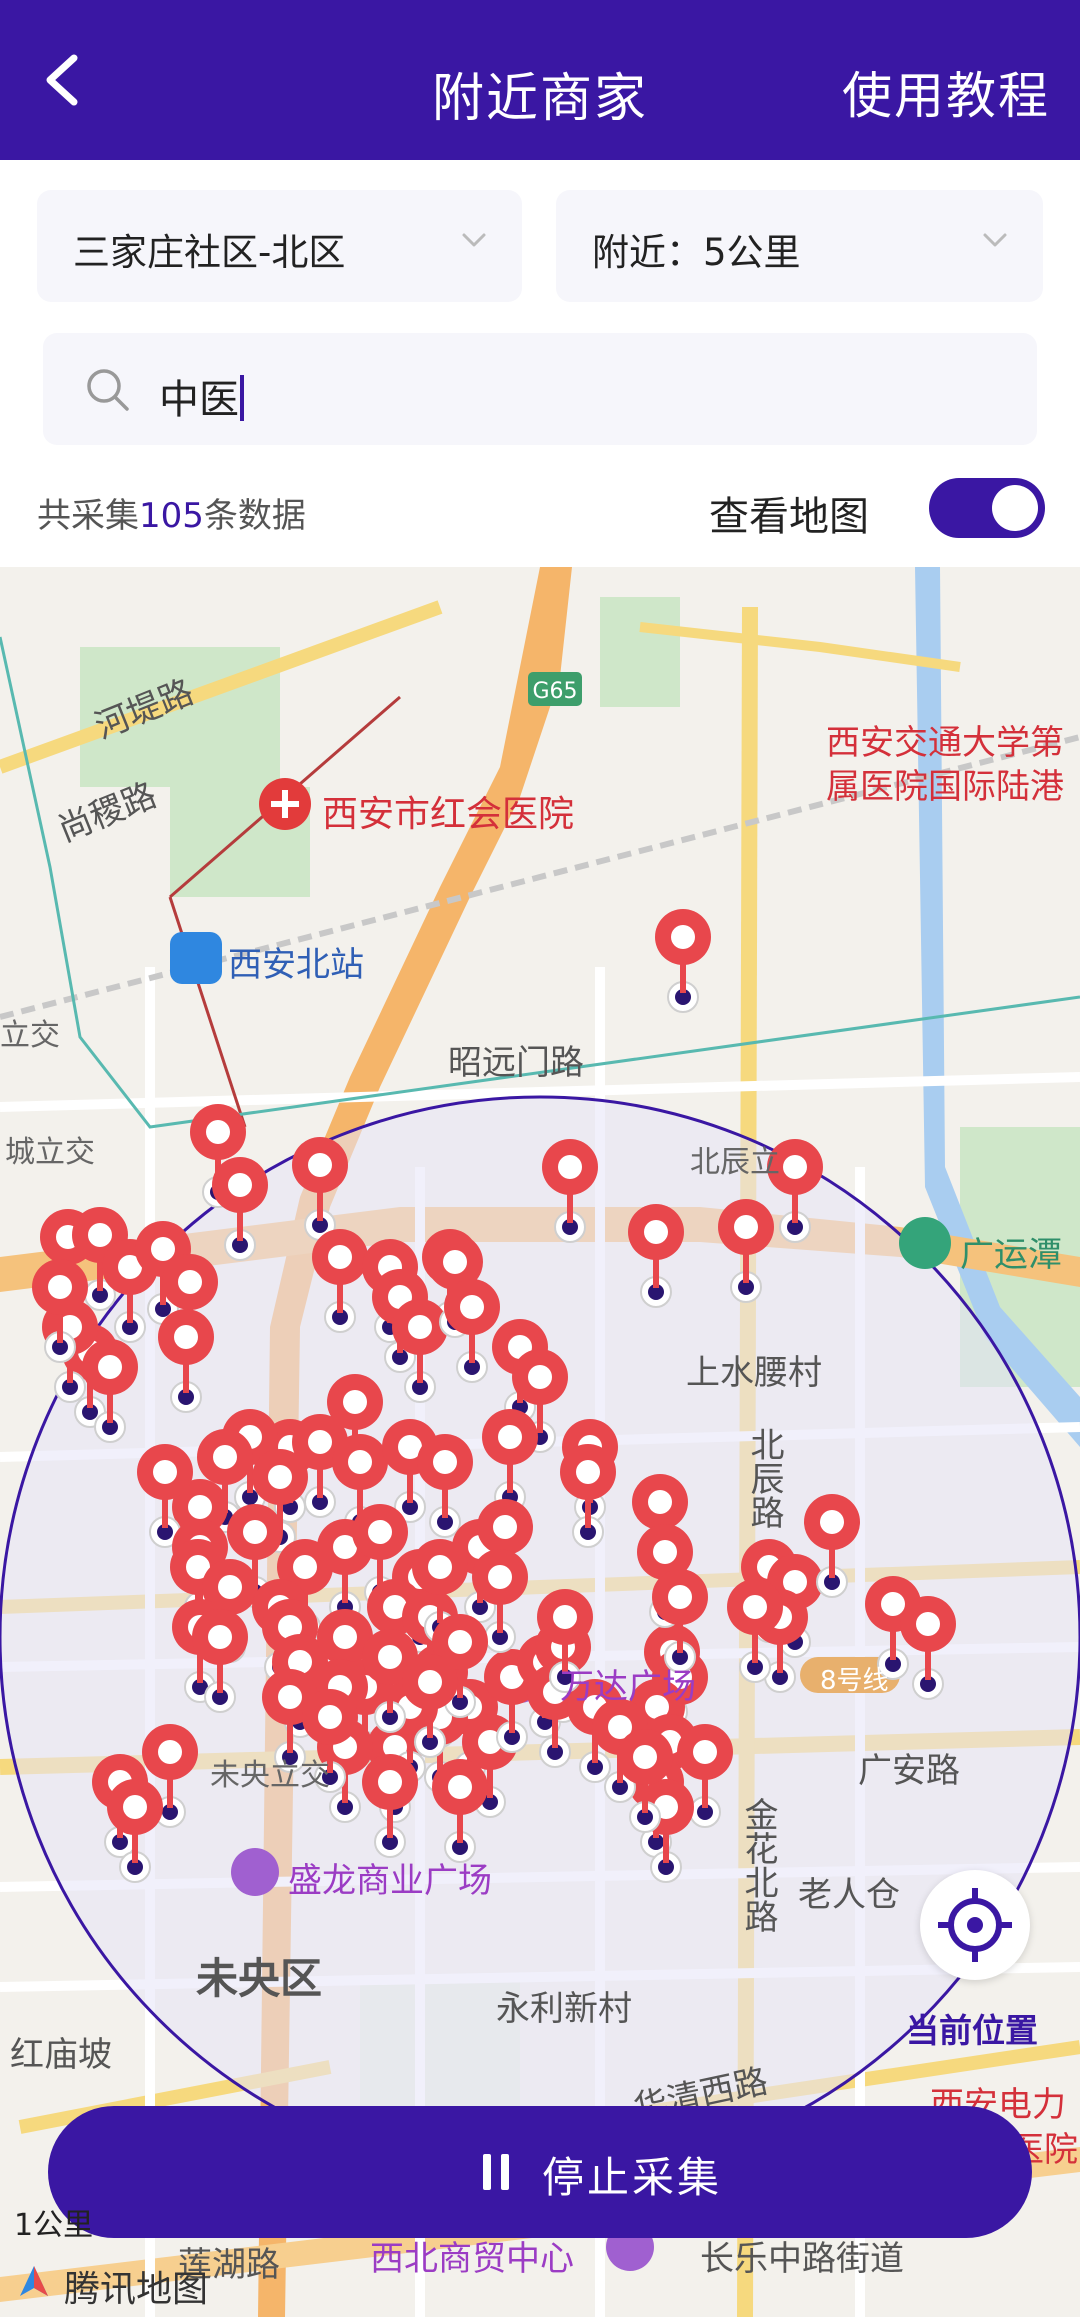  I want to click on map-label-changle: 长乐中路街道, so click(802, 2259).